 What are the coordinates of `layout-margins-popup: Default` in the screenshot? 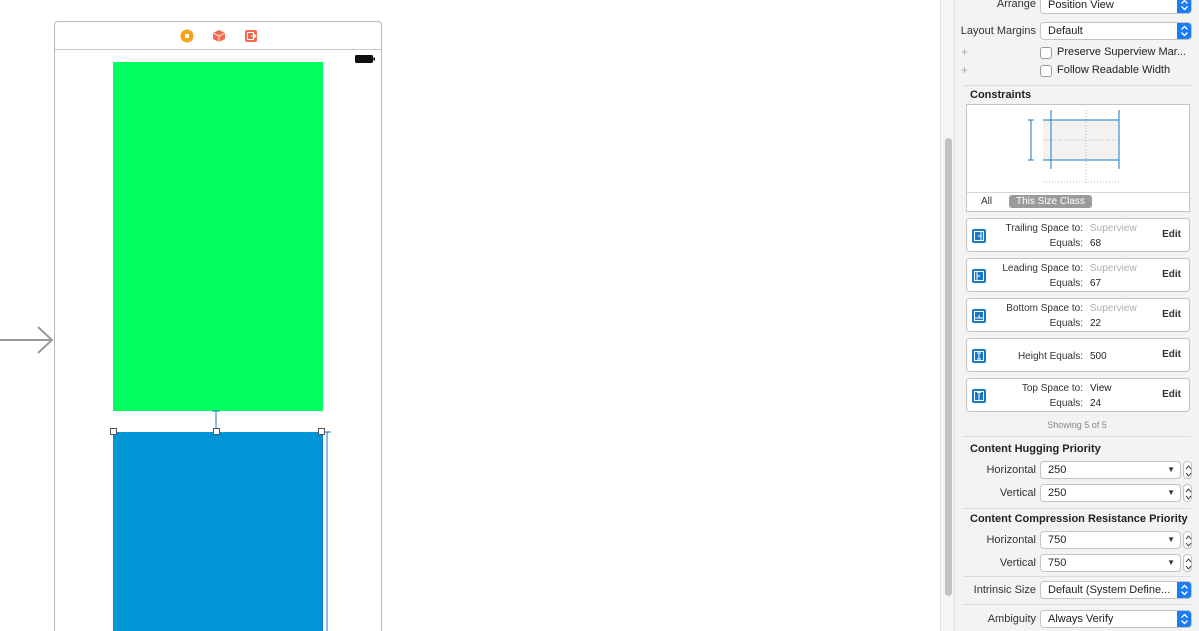 It's located at (1116, 31).